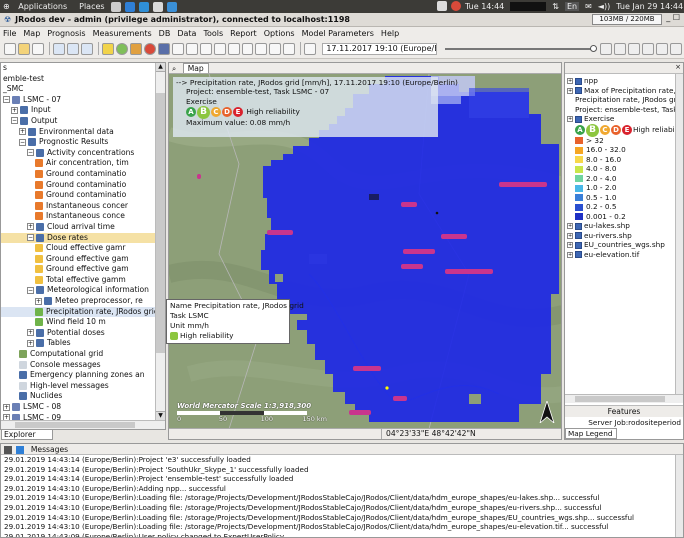 The height and width of the screenshot is (538, 684). I want to click on tree-row: Console messages, so click(83, 365).